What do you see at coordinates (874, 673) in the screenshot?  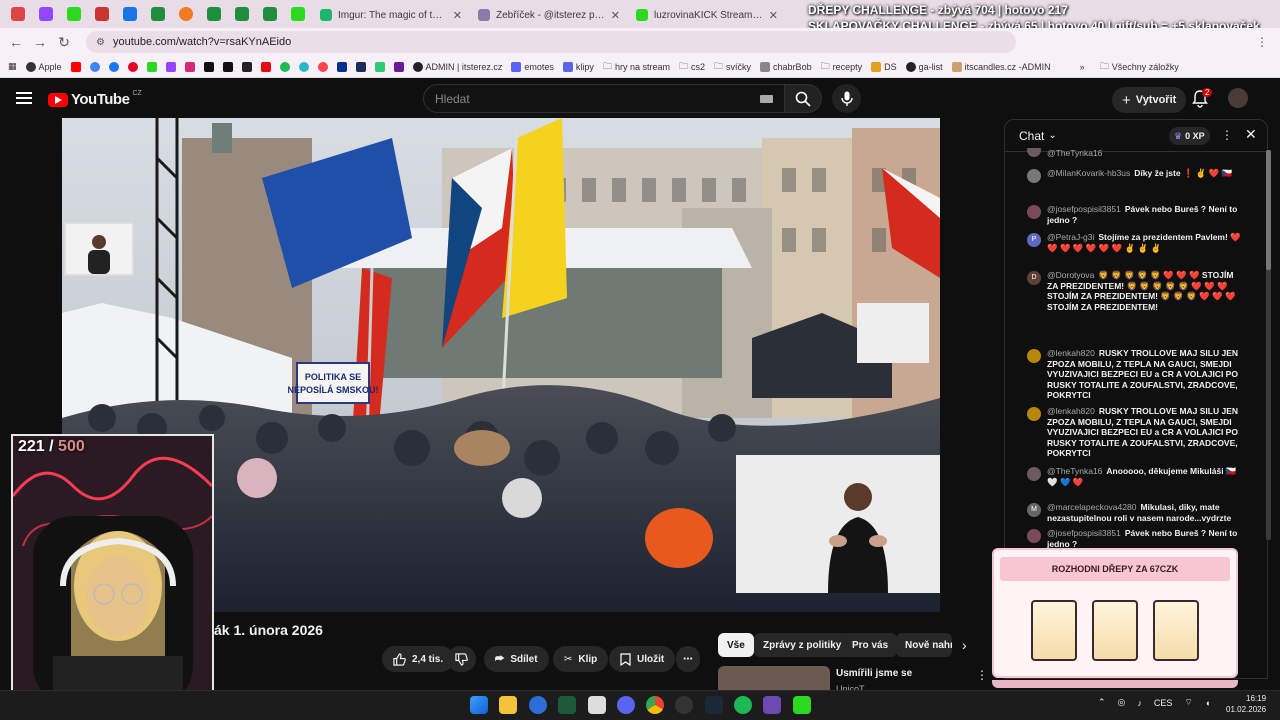 I see `recommended-video-title: Usmířili jsme se` at bounding box center [874, 673].